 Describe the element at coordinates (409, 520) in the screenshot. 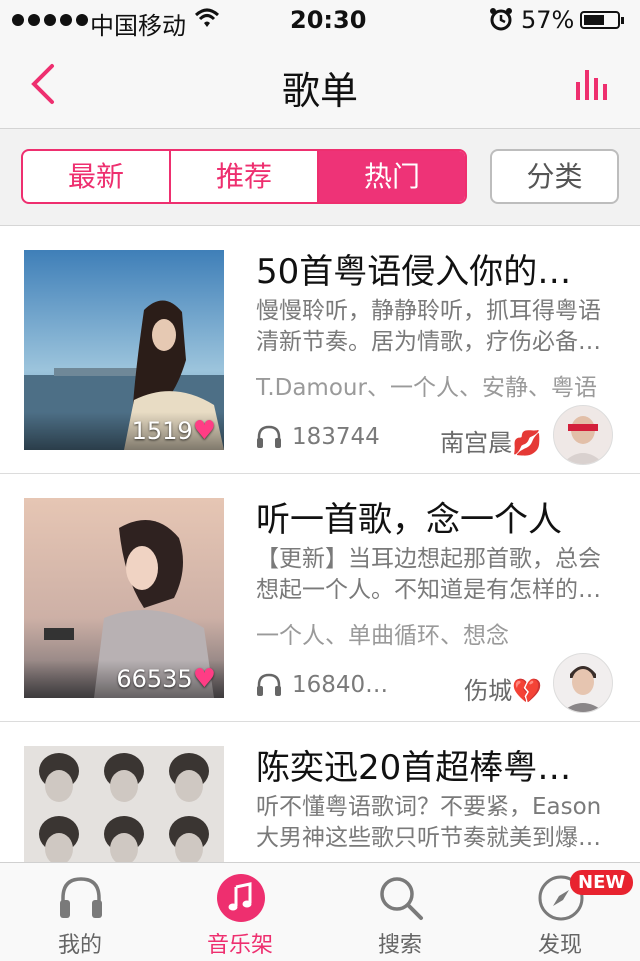

I see `playlist-title: 听一首歌，念一个人` at that location.